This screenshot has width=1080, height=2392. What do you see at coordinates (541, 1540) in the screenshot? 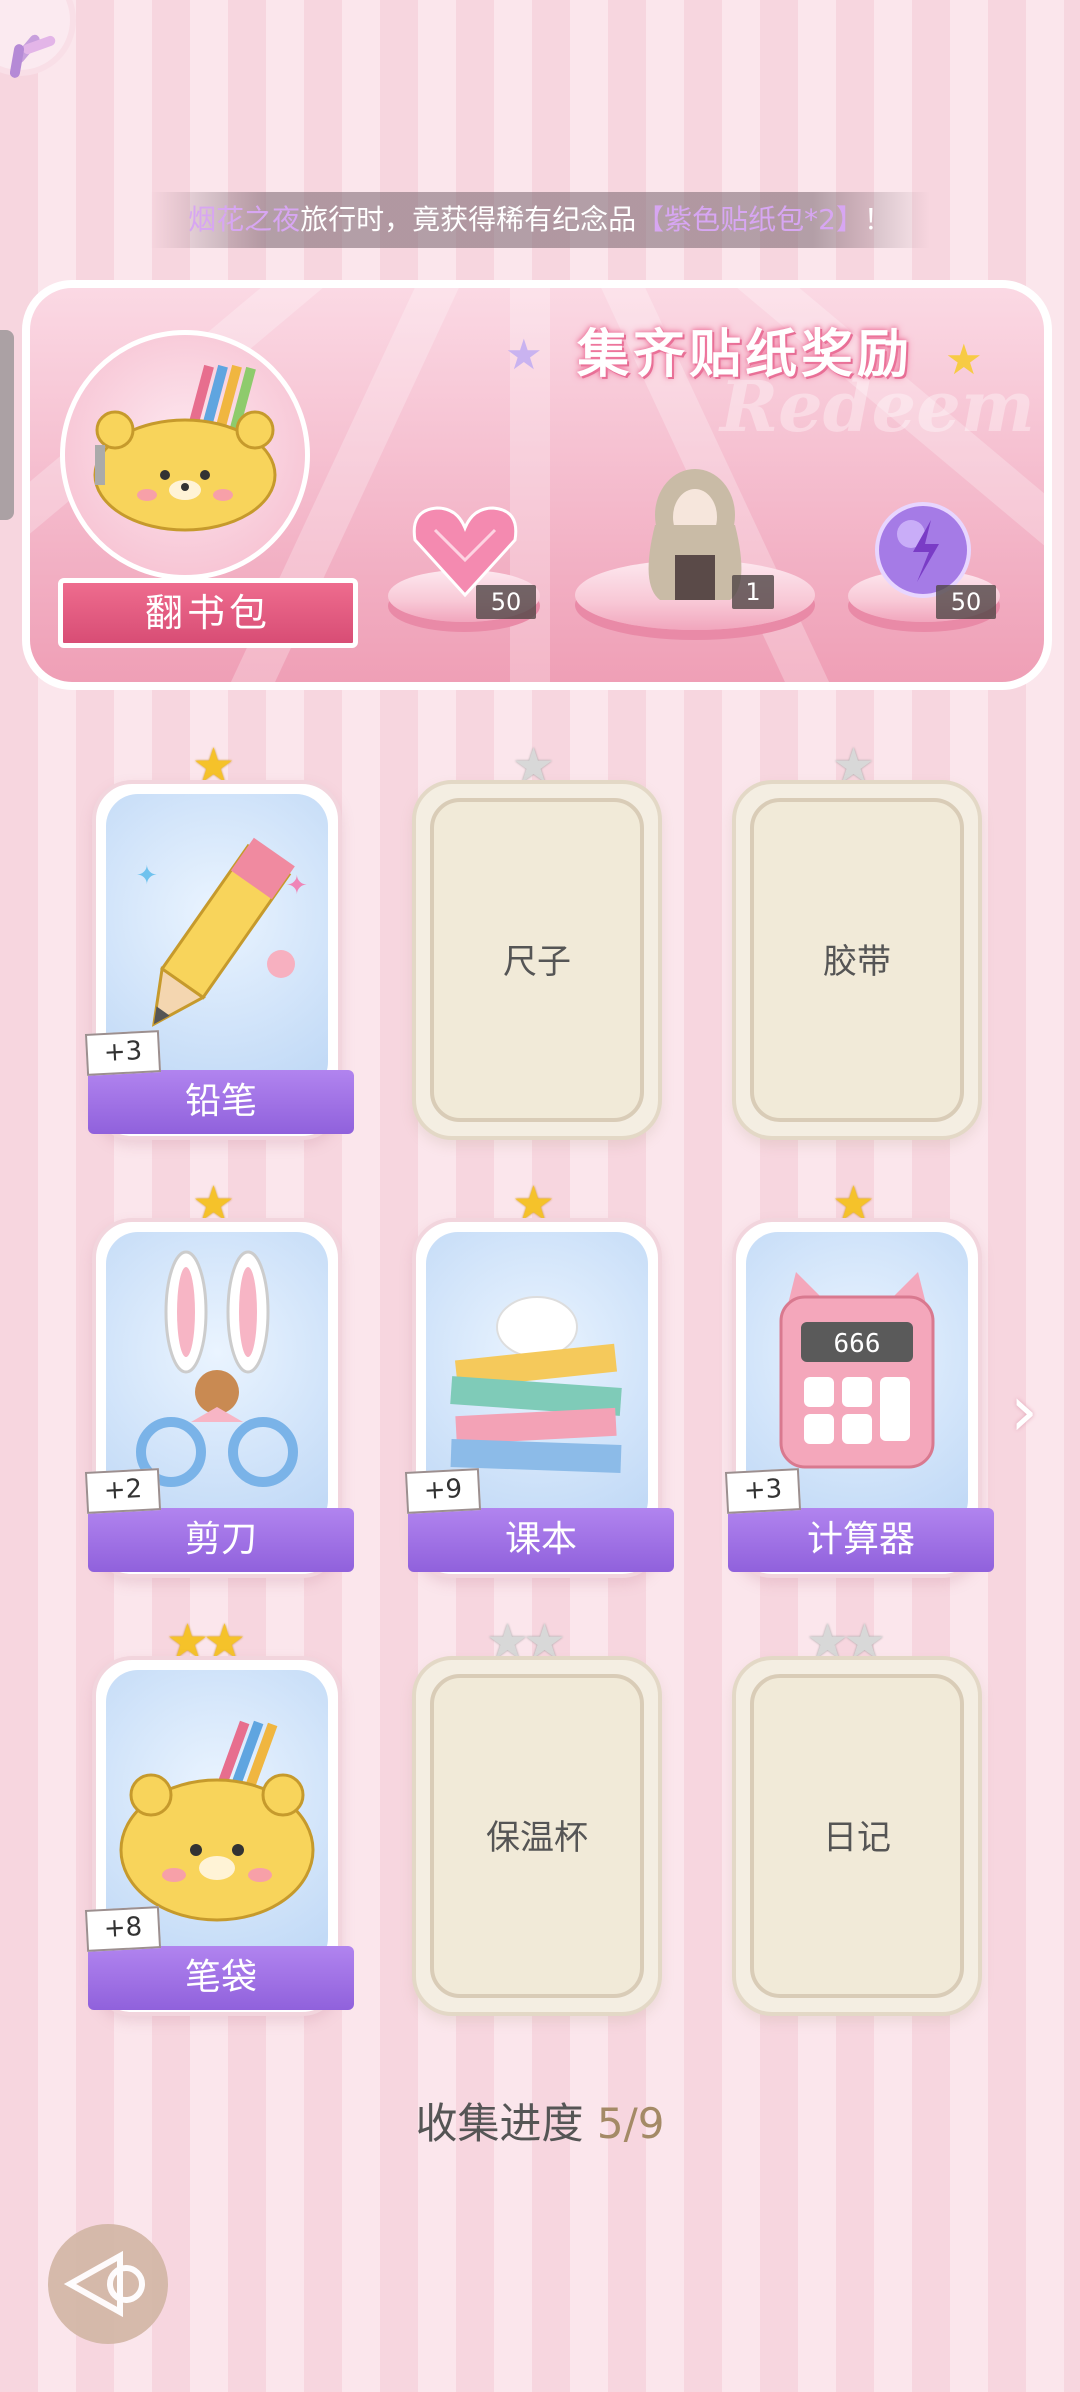
I see `card-label: 课本` at bounding box center [541, 1540].